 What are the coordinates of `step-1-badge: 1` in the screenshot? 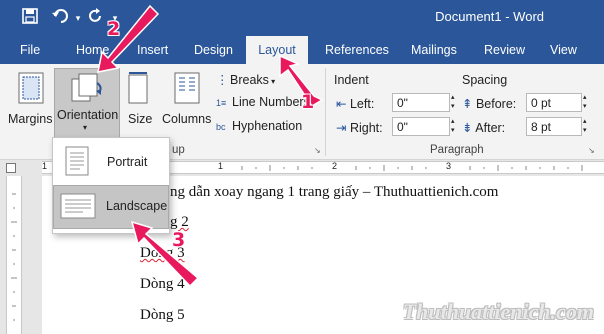 It's located at (308, 102).